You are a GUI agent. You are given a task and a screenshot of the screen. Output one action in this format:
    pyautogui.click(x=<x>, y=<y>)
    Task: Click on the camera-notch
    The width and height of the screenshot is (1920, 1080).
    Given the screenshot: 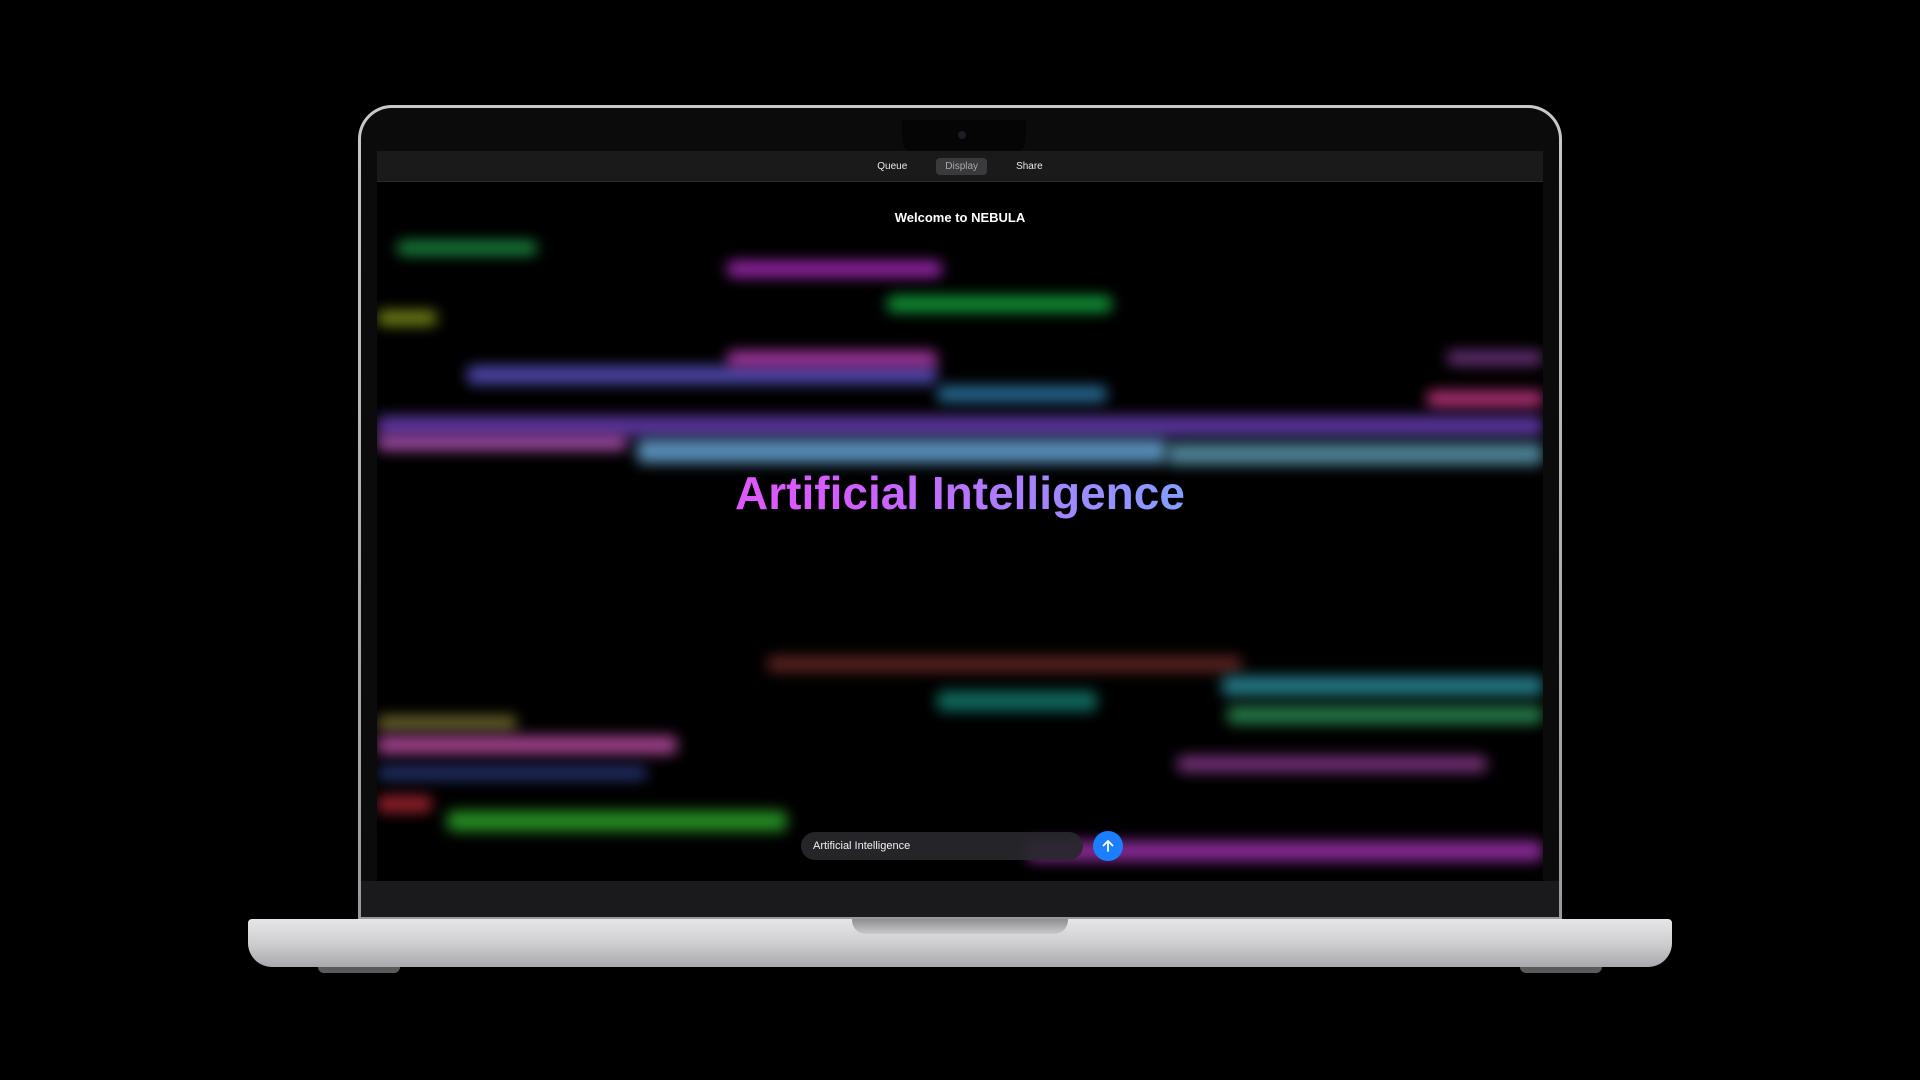 What is the action you would take?
    pyautogui.click(x=964, y=136)
    